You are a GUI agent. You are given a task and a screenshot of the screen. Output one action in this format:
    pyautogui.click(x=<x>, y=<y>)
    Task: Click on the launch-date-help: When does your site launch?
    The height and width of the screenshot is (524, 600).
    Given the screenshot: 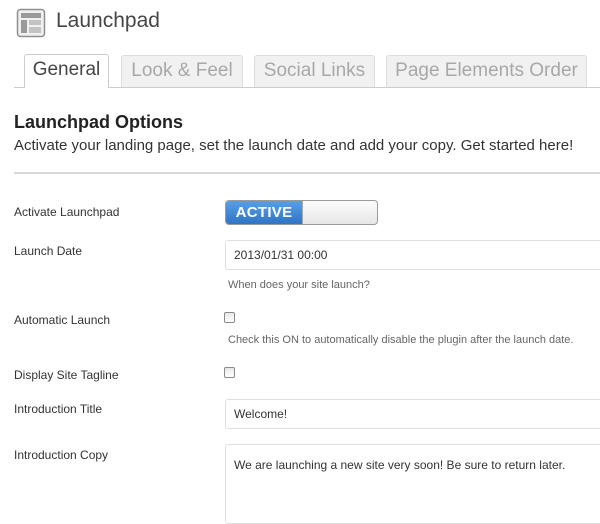 What is the action you would take?
    pyautogui.click(x=299, y=285)
    